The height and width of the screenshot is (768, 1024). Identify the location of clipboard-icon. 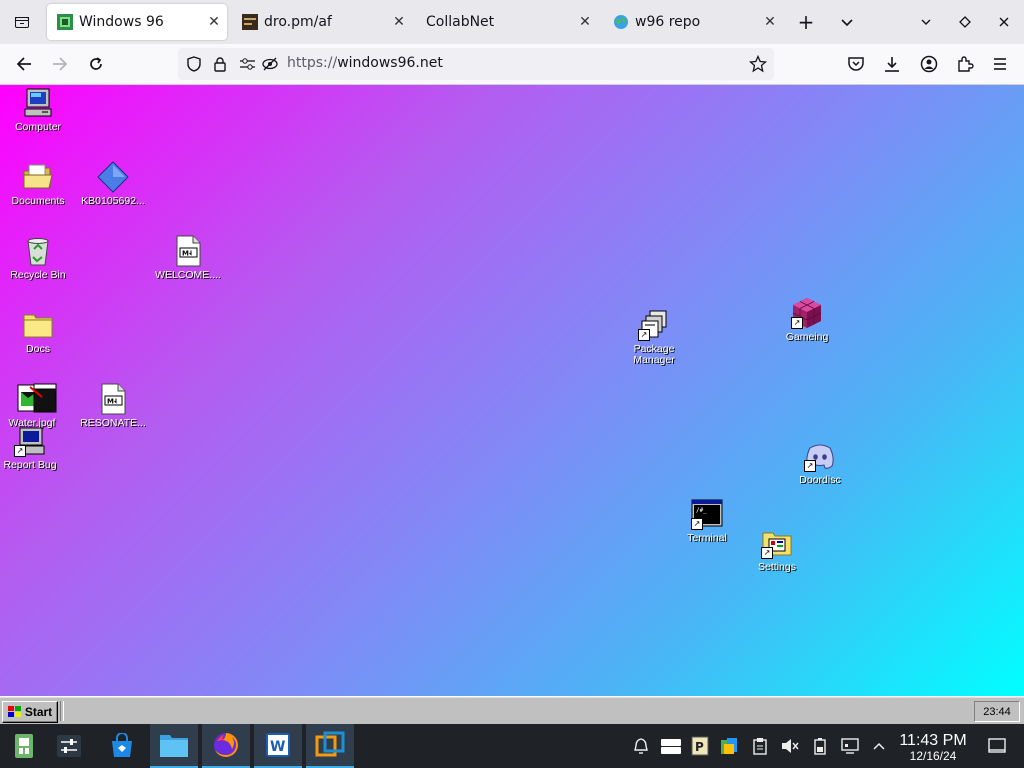
(760, 746).